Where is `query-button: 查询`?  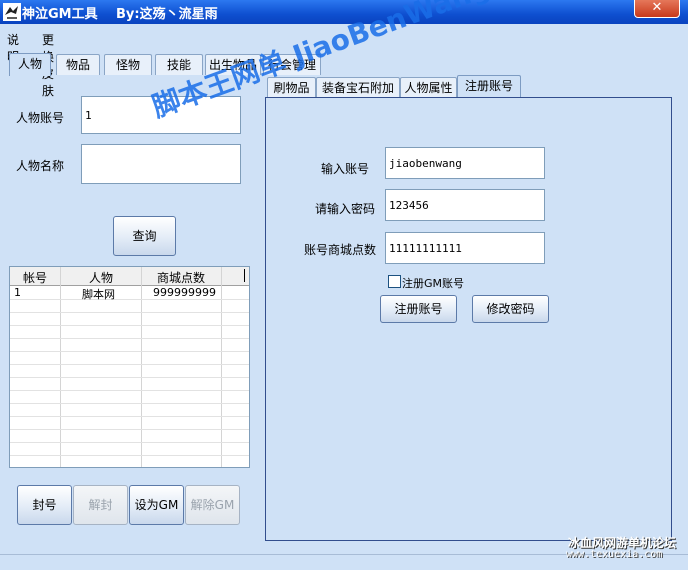
query-button: 查询 is located at coordinates (144, 236).